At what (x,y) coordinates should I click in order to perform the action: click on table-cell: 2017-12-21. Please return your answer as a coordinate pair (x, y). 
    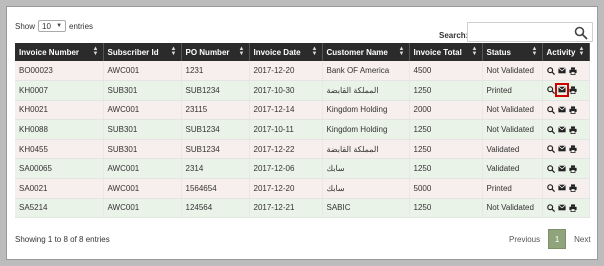
    Looking at the image, I should click on (286, 208).